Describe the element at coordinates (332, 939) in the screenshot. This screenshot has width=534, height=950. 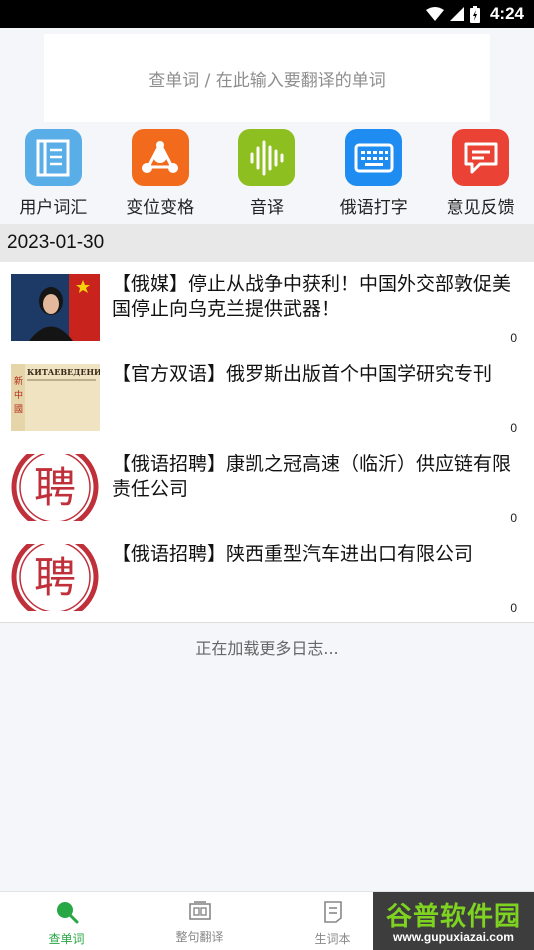
I see `tab-label: 生词本` at that location.